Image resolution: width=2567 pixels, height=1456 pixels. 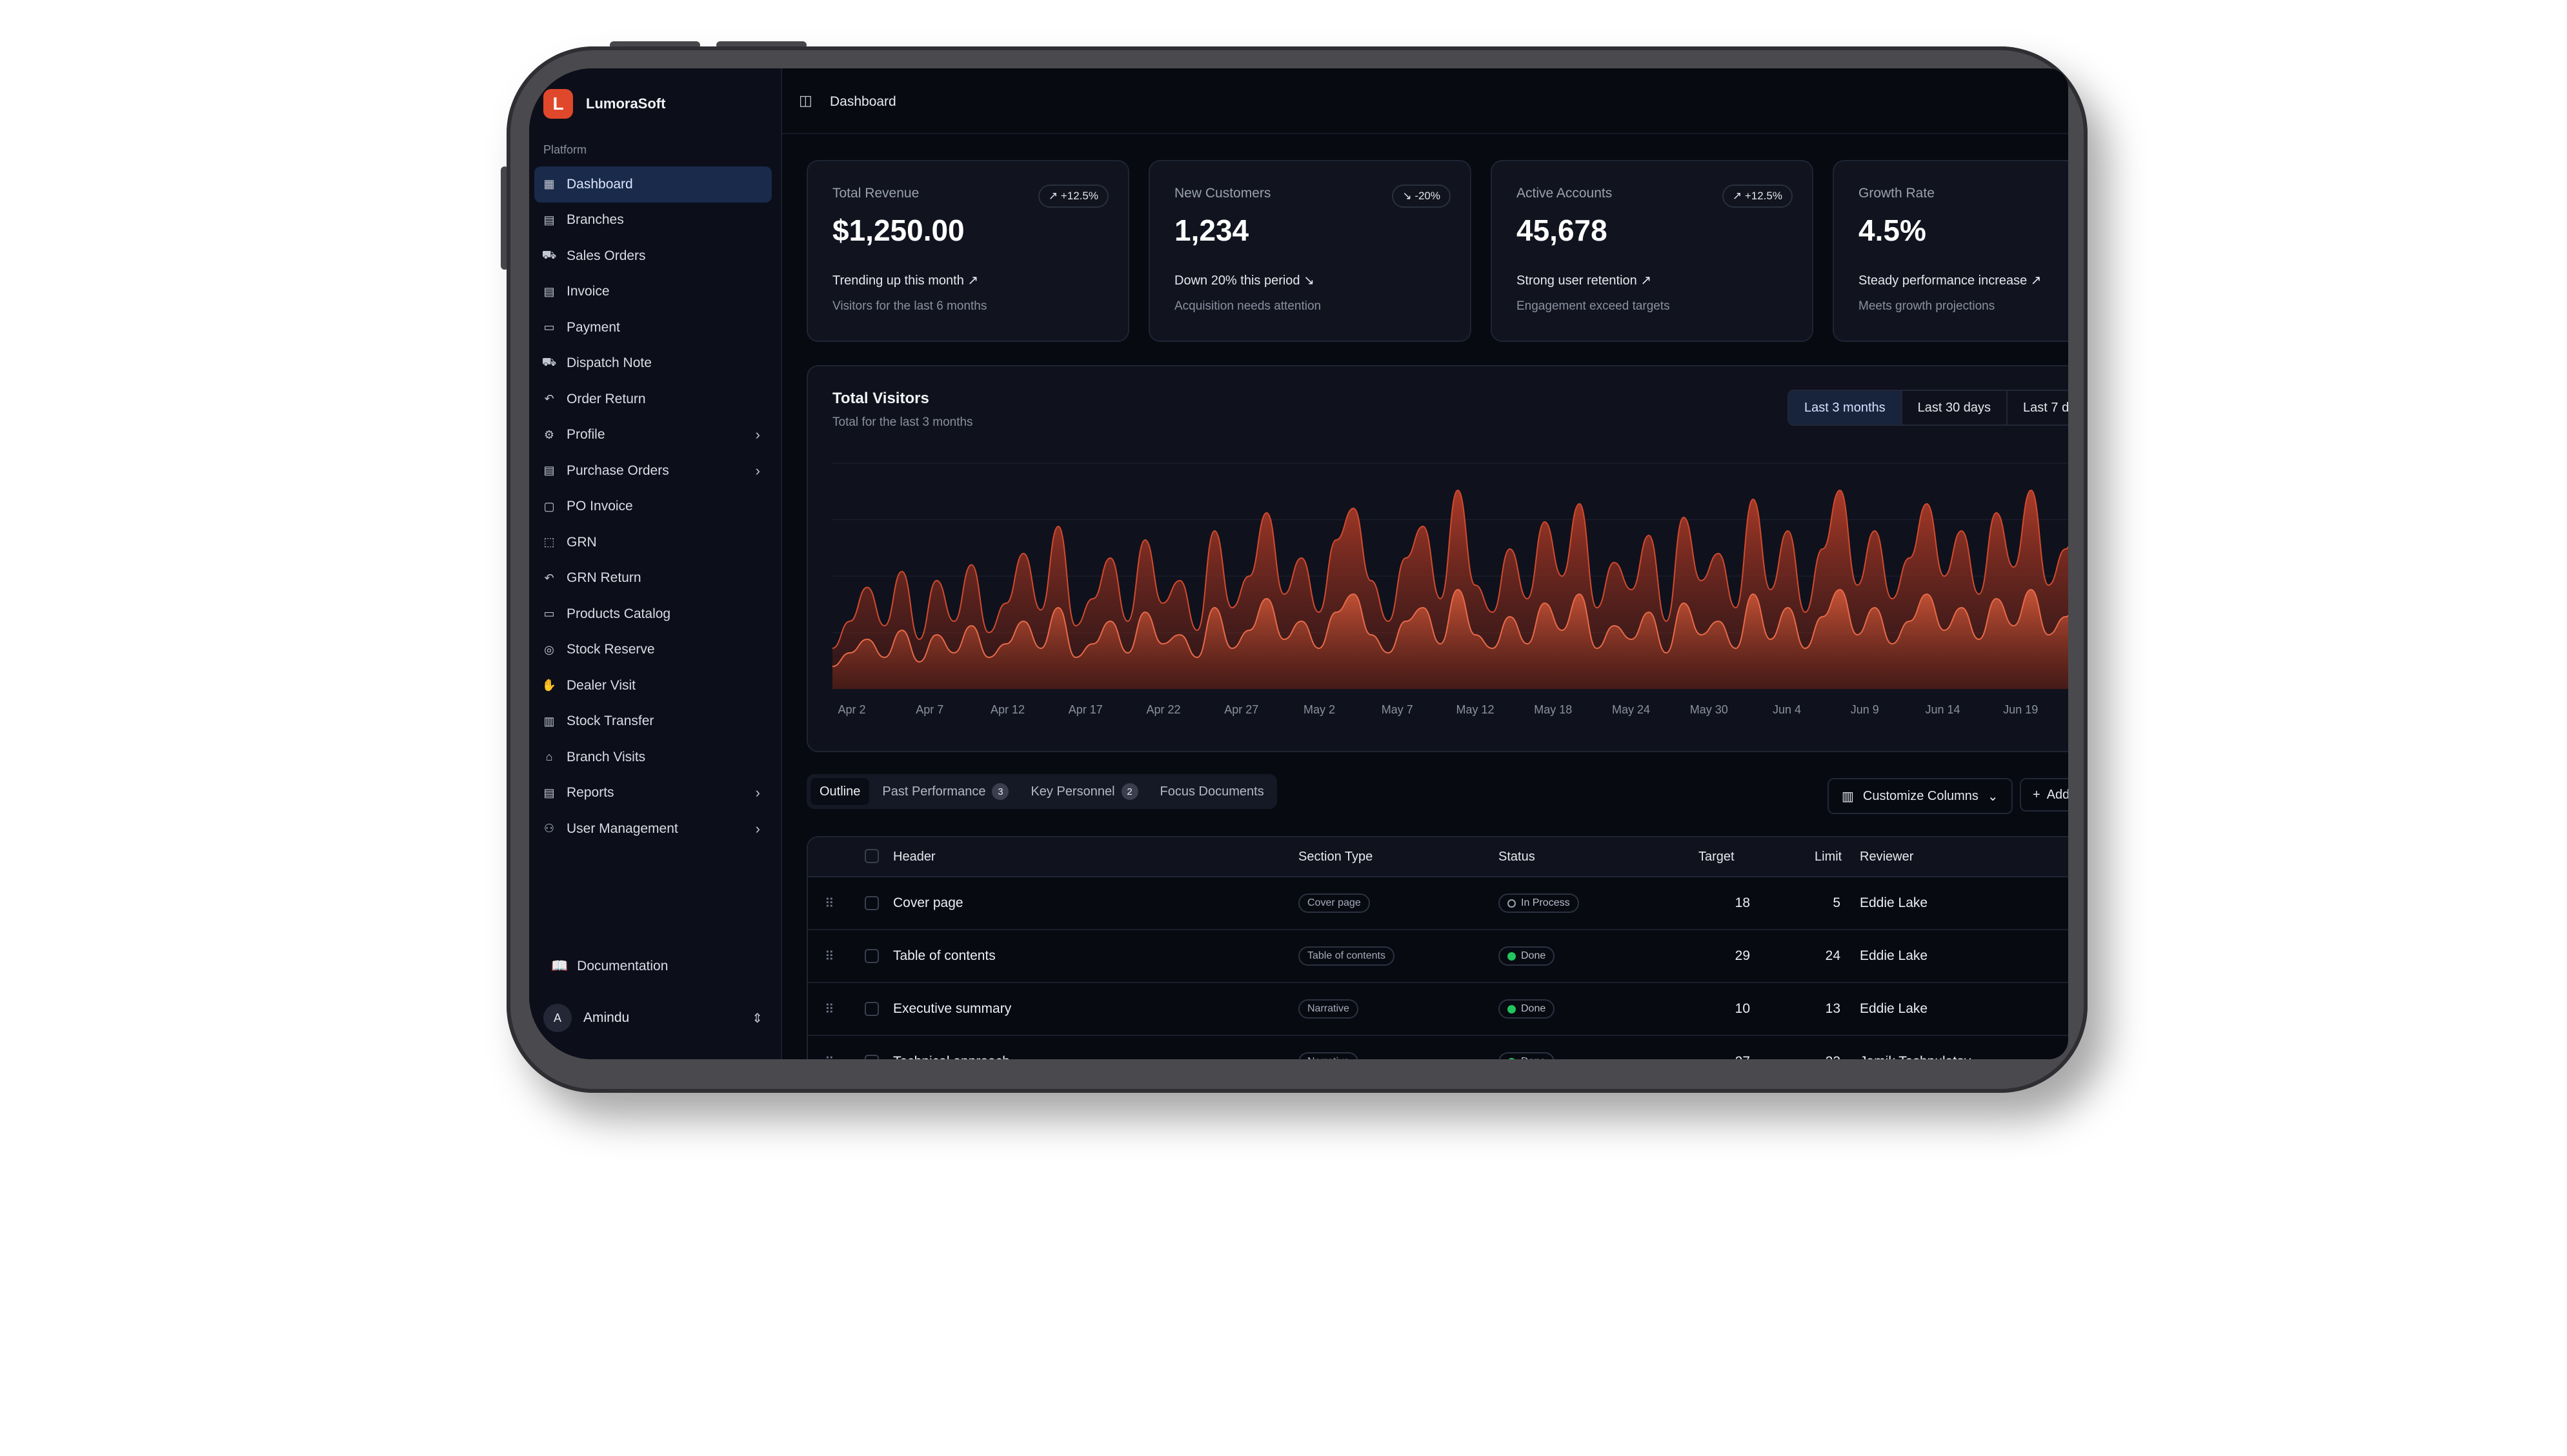 I want to click on documentation-link: 📖 Documentation, so click(x=609, y=966).